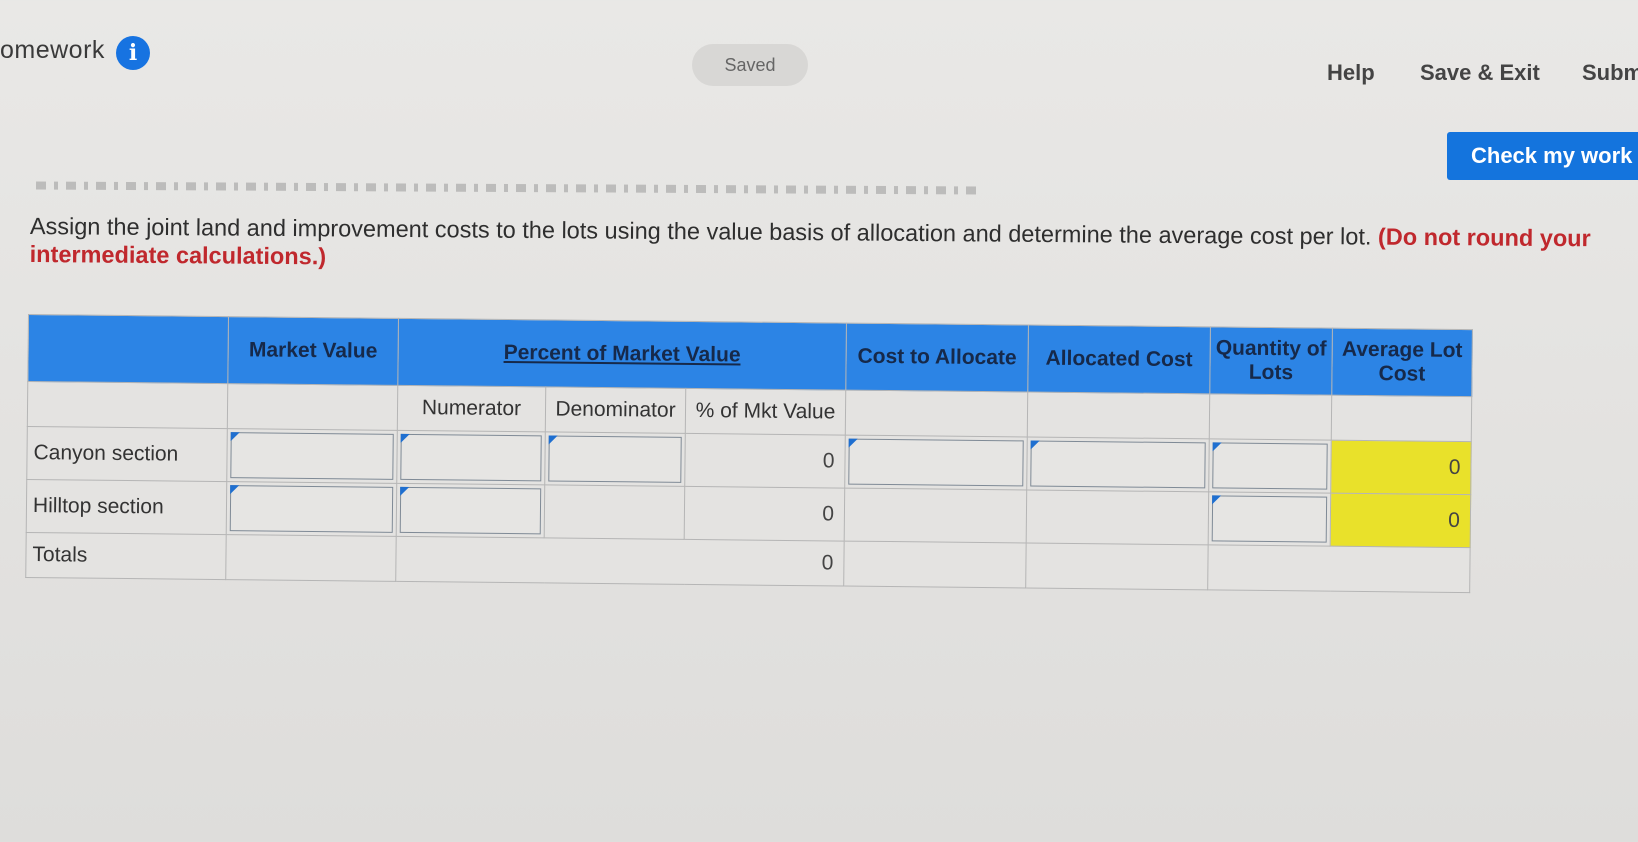  I want to click on totals-market-value-cell, so click(311, 558).